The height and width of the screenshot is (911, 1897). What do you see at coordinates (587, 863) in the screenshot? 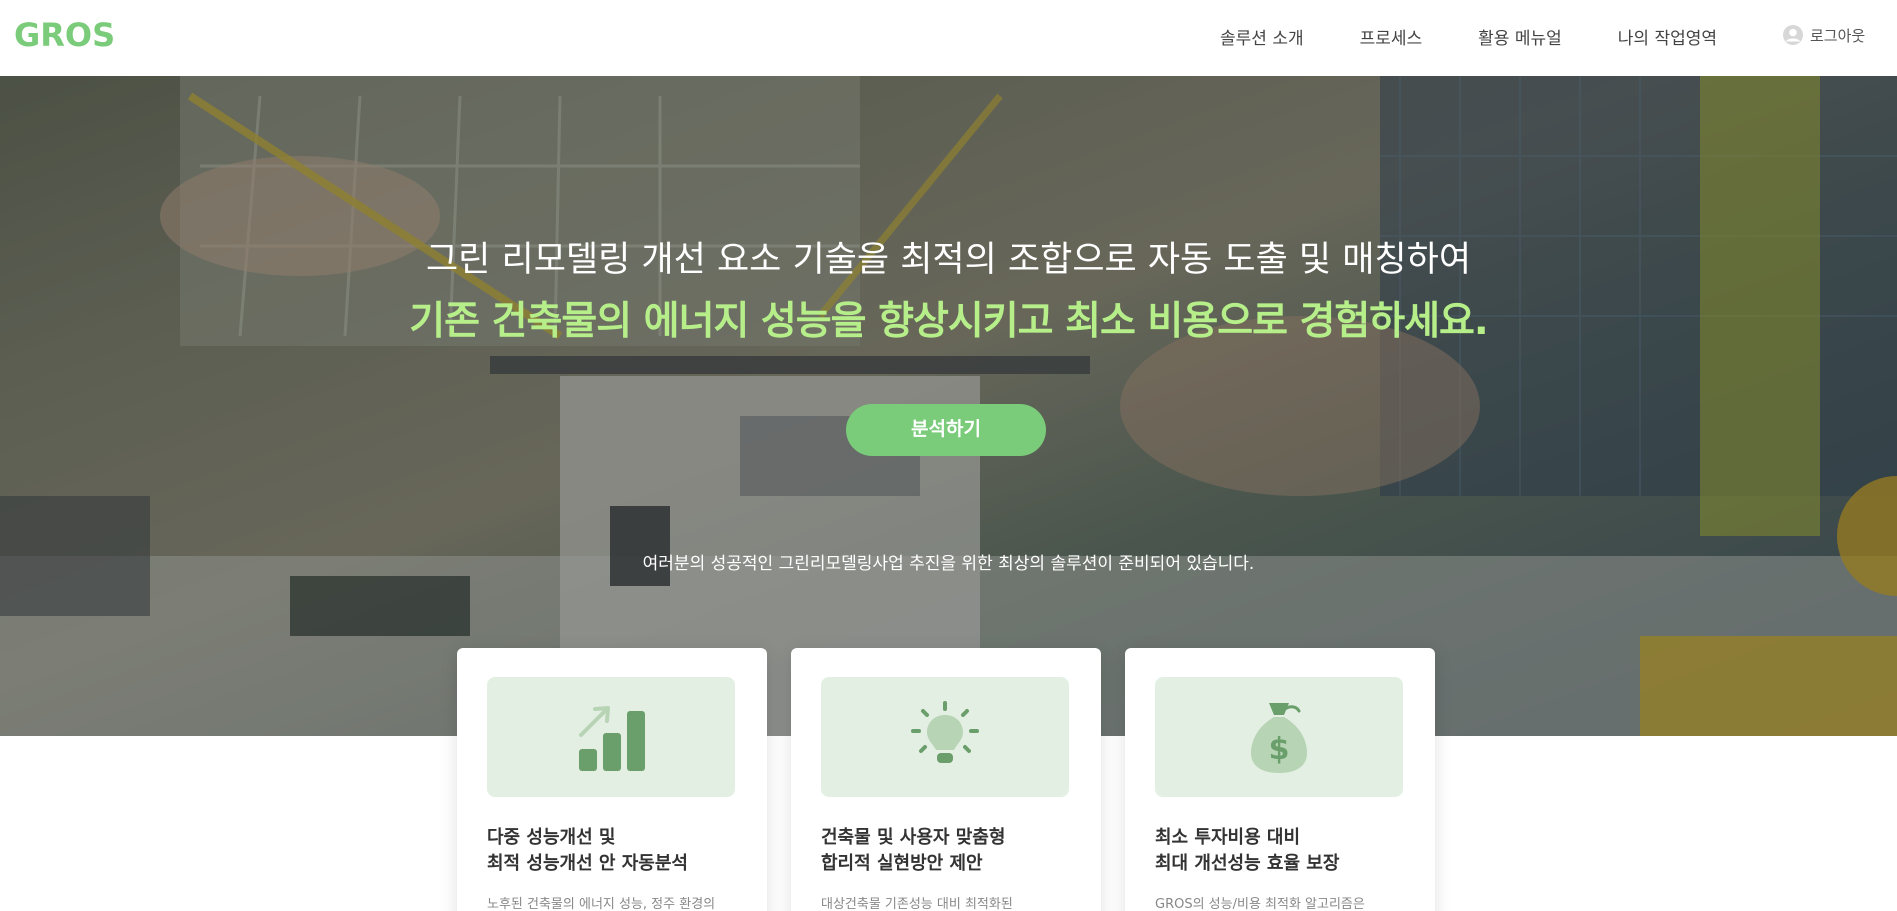
I see `card-title-line: 최적 성능개선 안 자동분석` at bounding box center [587, 863].